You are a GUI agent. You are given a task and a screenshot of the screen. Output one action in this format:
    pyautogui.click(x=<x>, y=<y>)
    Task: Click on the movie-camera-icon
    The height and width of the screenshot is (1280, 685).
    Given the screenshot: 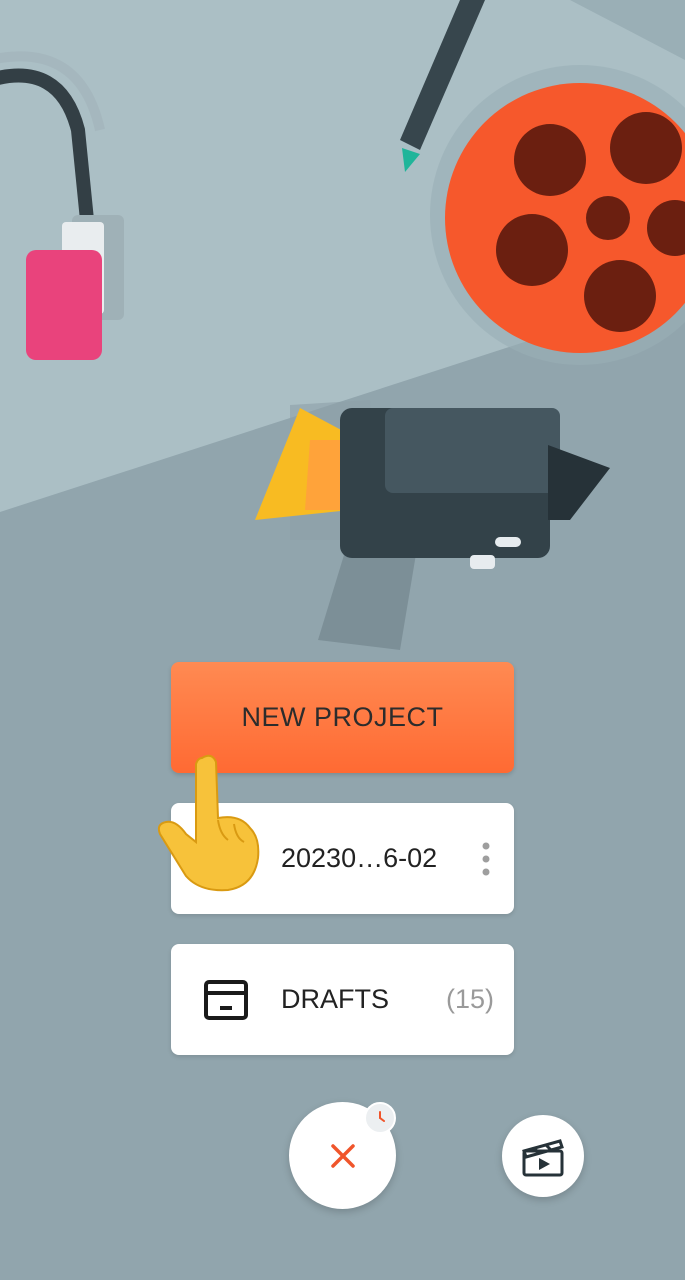 What is the action you would take?
    pyautogui.click(x=432, y=525)
    